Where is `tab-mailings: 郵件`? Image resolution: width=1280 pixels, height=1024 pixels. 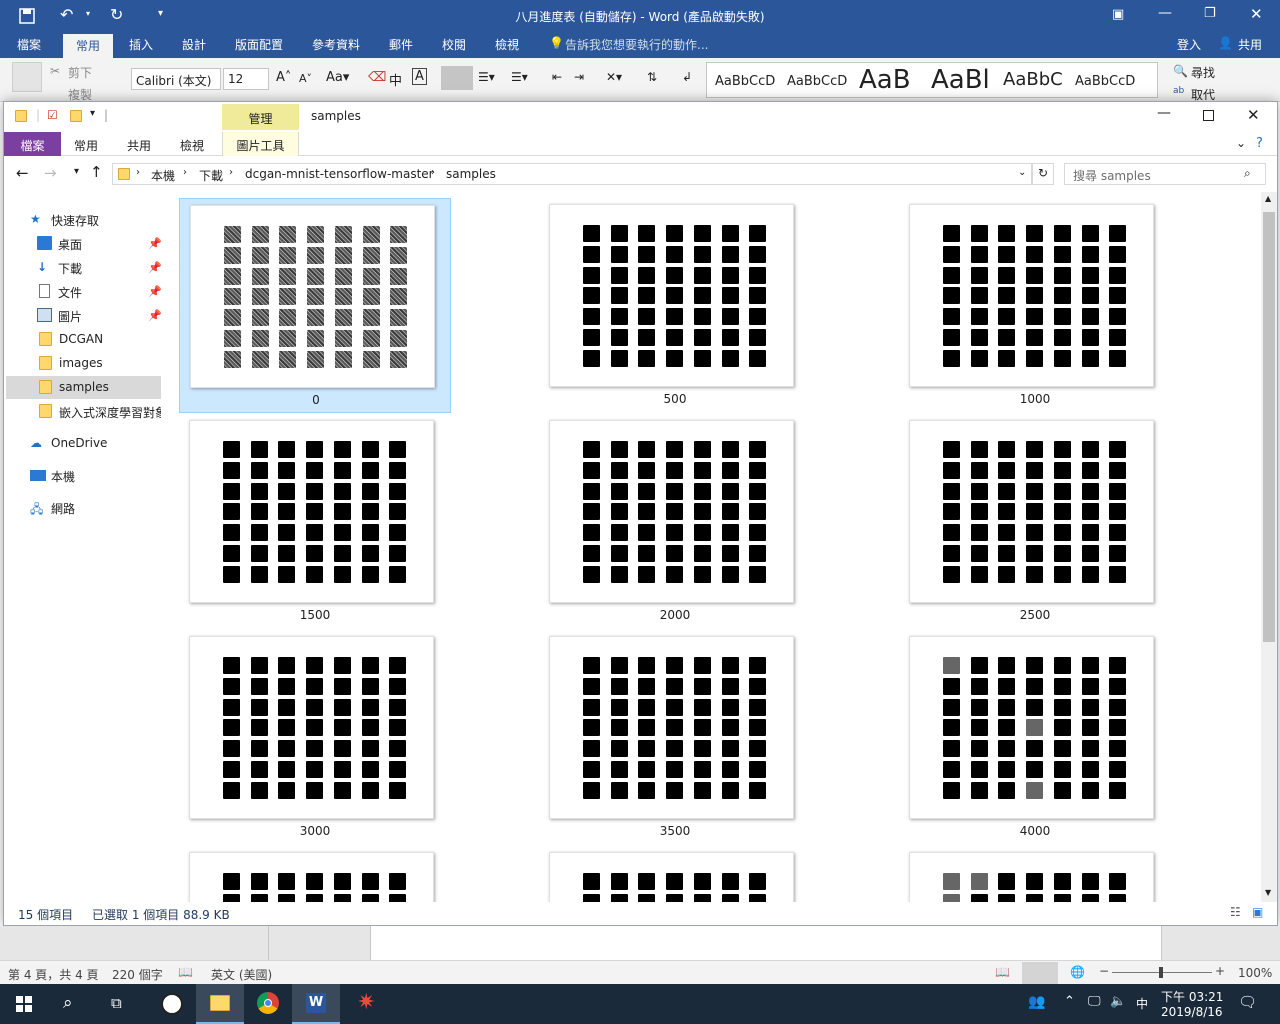 tab-mailings: 郵件 is located at coordinates (401, 44).